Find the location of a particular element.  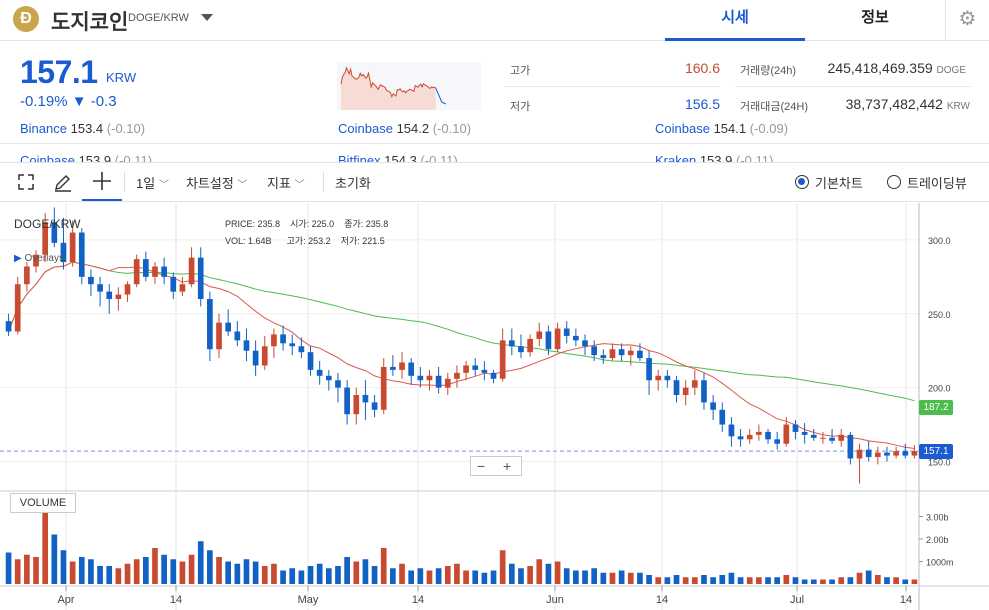

interval-select: 1일 ﹀ is located at coordinates (152, 182).